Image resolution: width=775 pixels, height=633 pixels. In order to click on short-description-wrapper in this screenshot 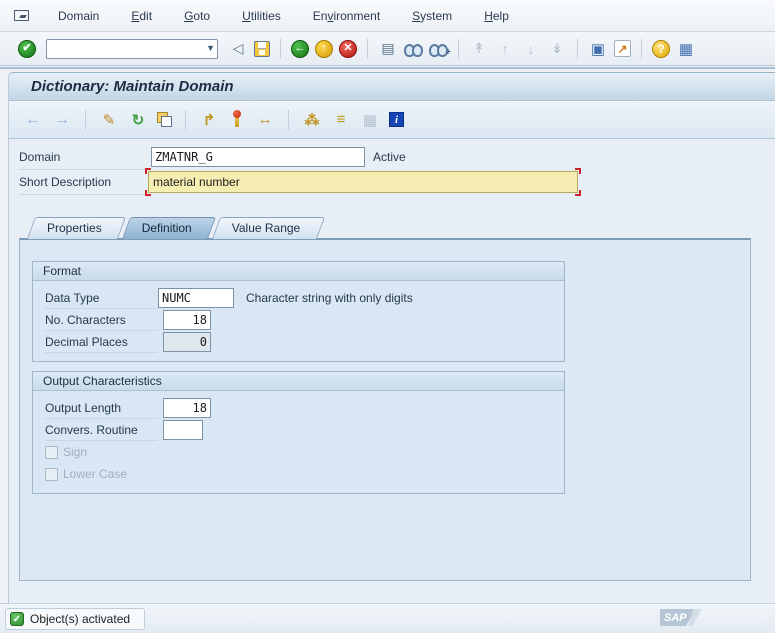, I will do `click(363, 182)`.